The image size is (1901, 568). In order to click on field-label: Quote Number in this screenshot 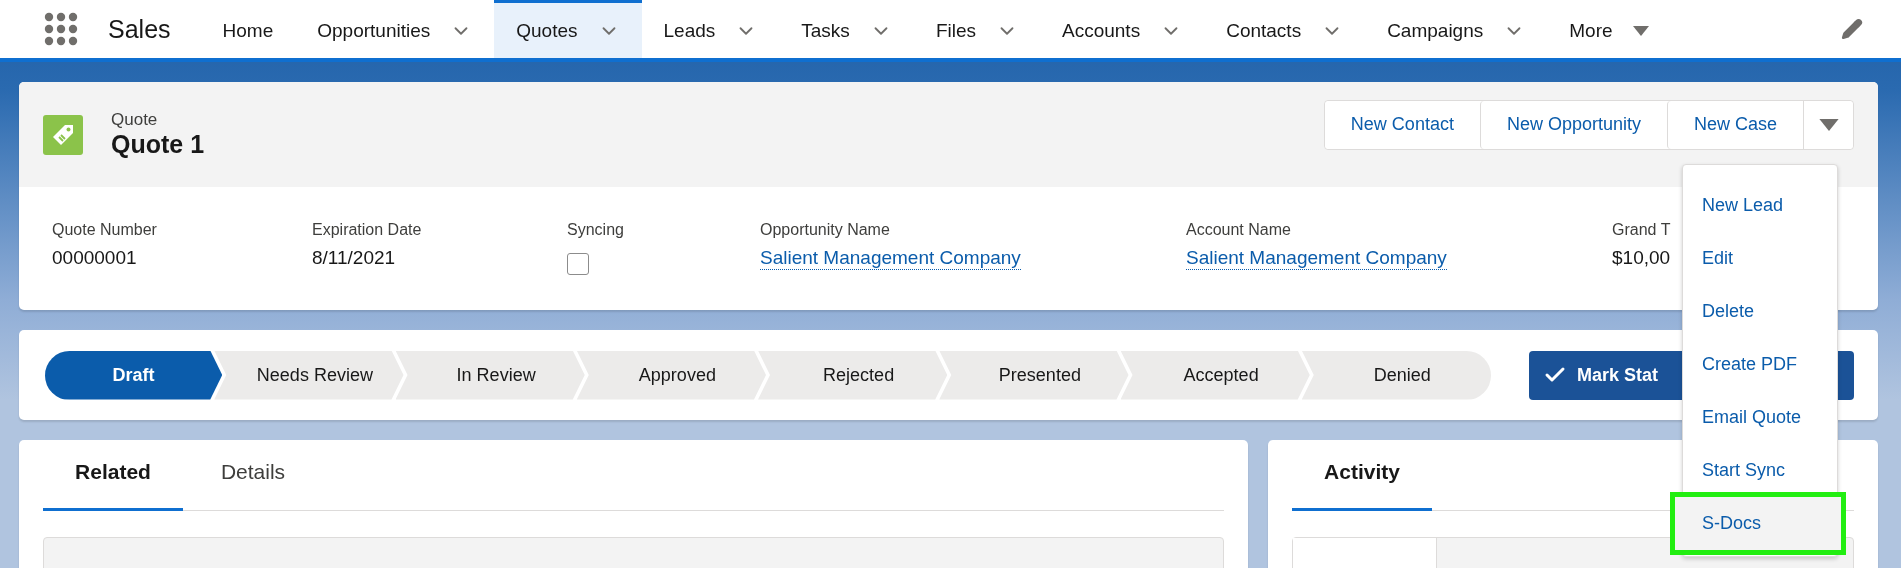, I will do `click(104, 230)`.